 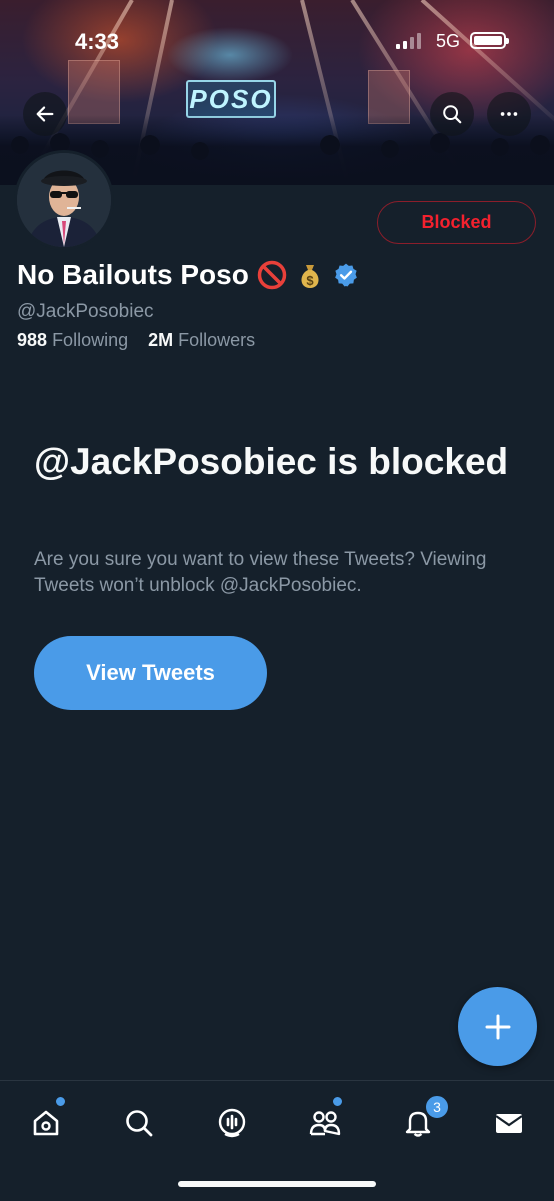 I want to click on following-count: 988, so click(x=32, y=340).